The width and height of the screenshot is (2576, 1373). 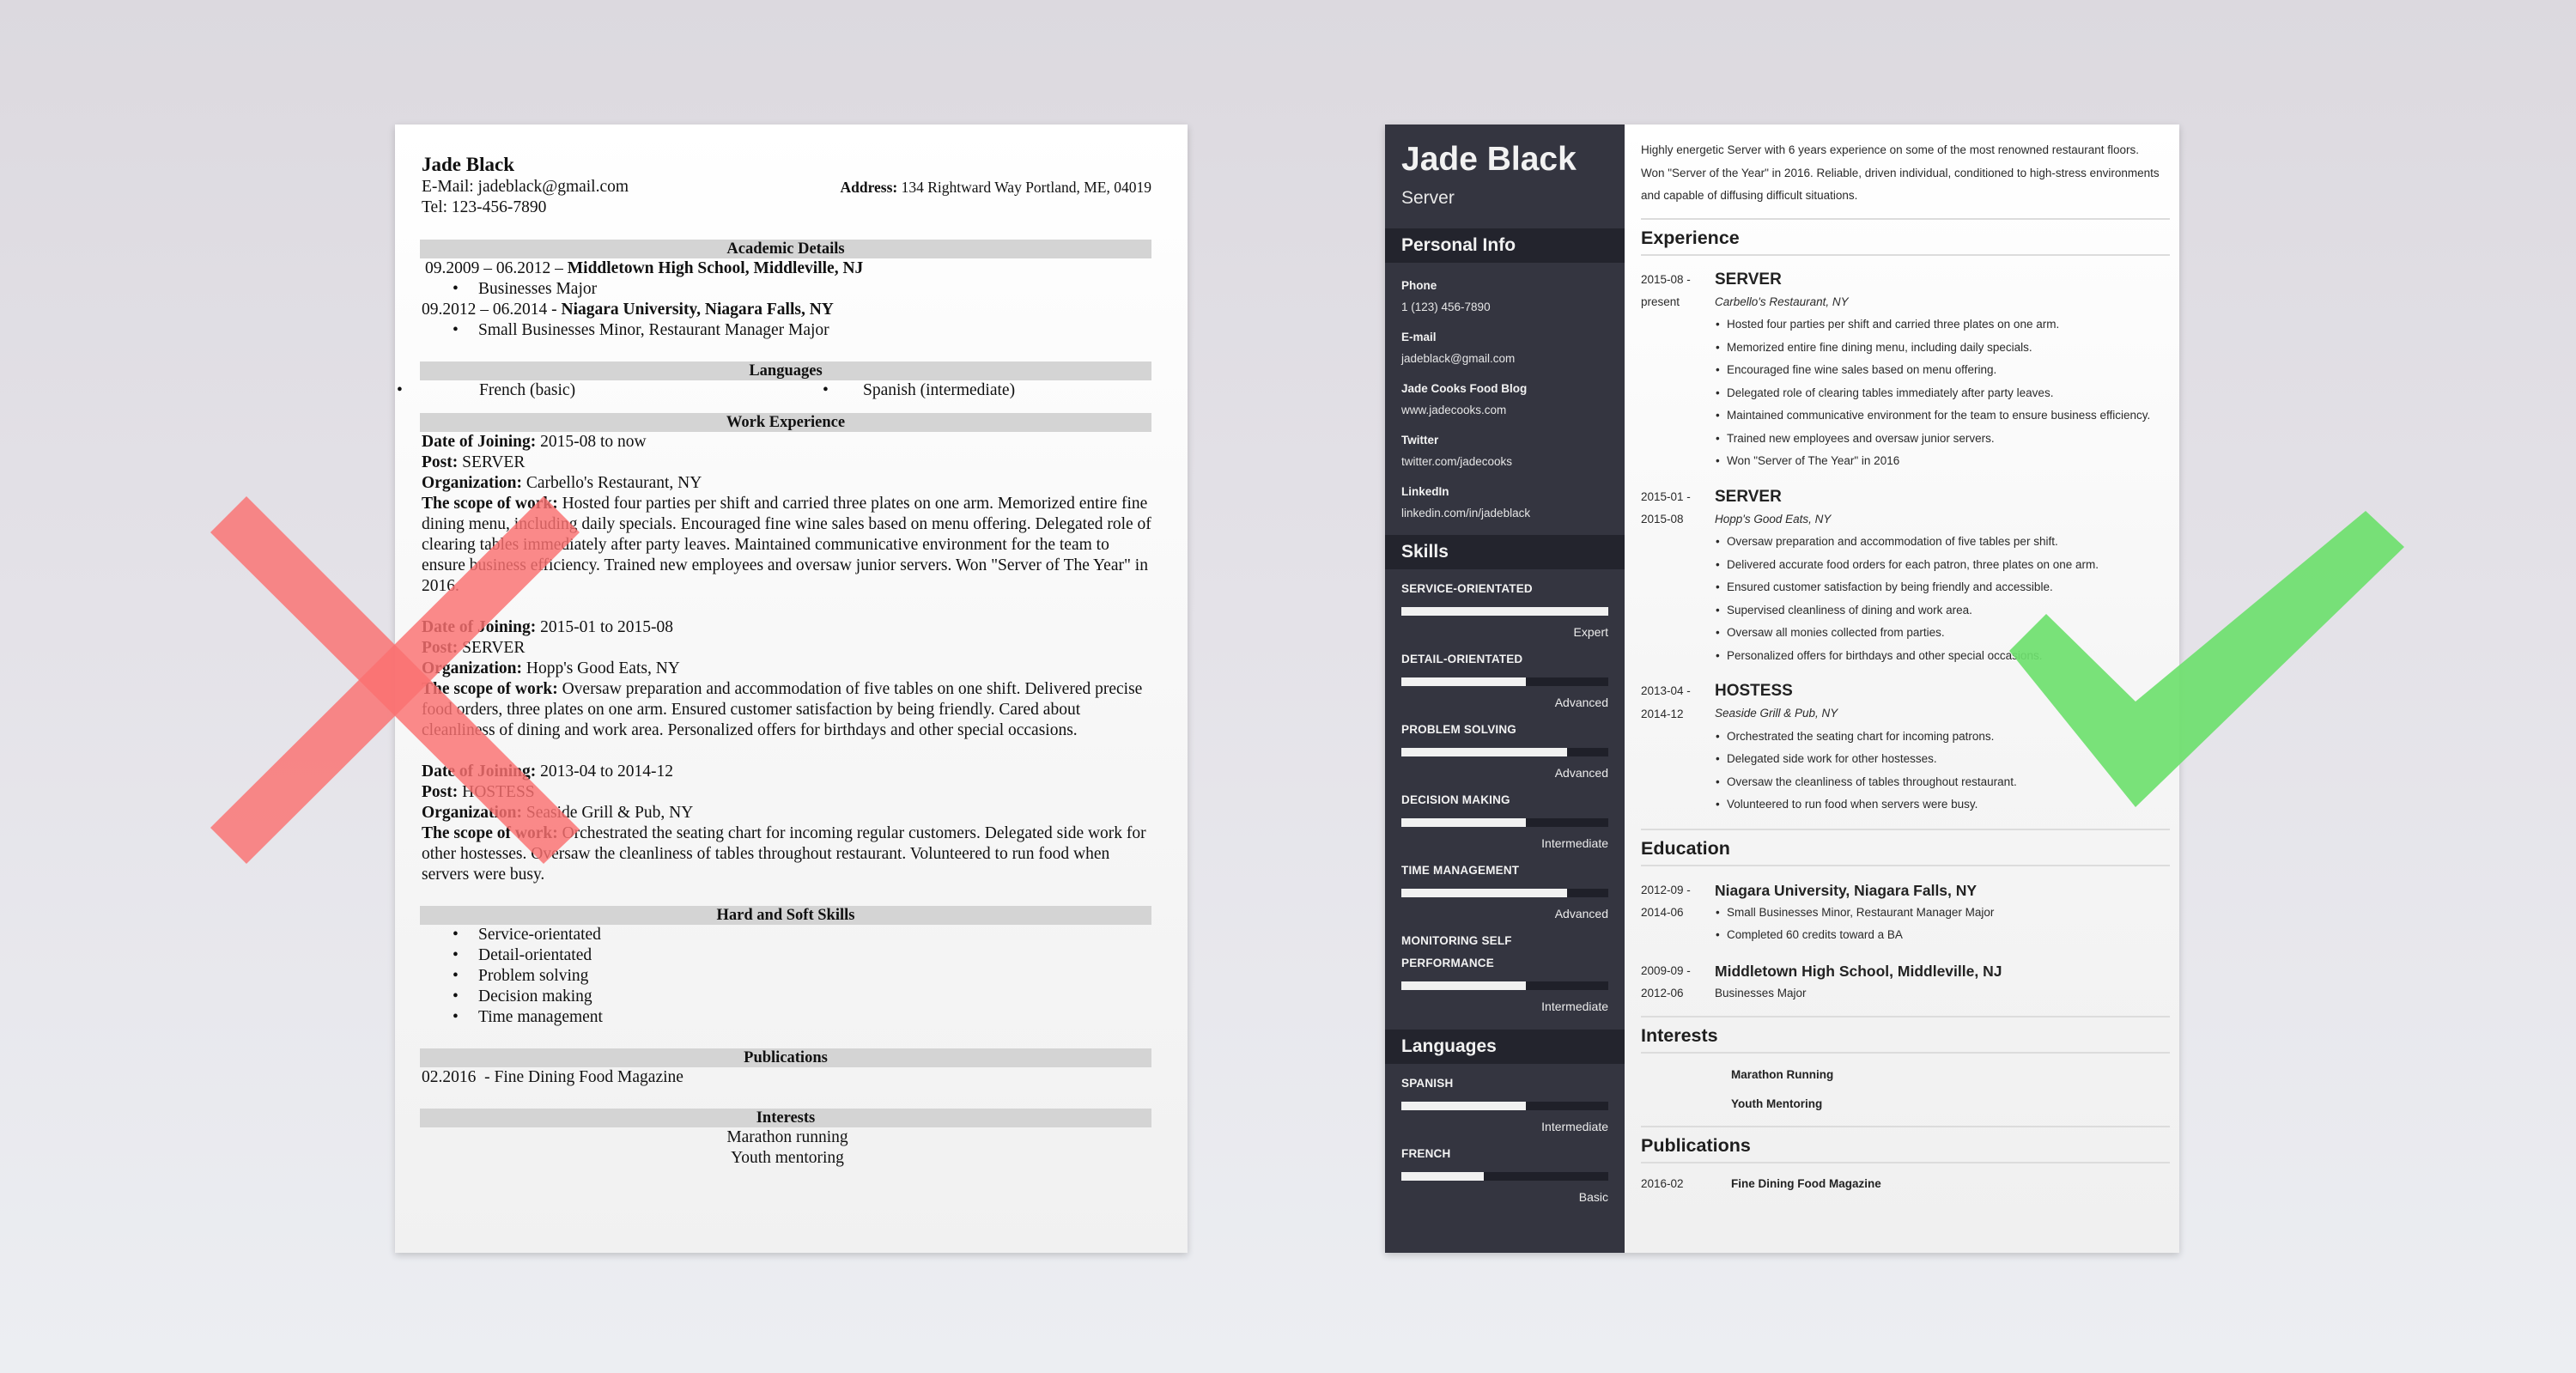 What do you see at coordinates (1505, 245) in the screenshot?
I see `personal-info-heading: Personal Info` at bounding box center [1505, 245].